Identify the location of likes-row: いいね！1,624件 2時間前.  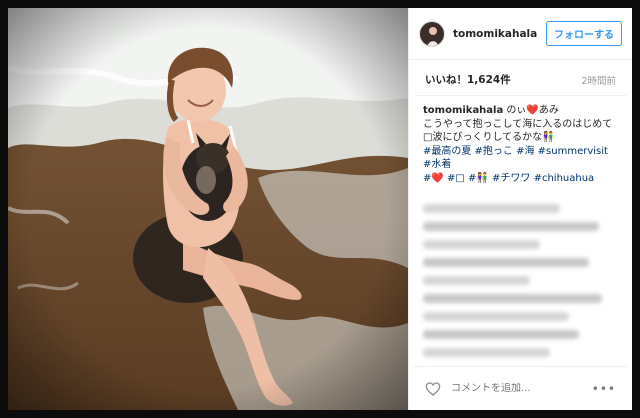
(520, 78).